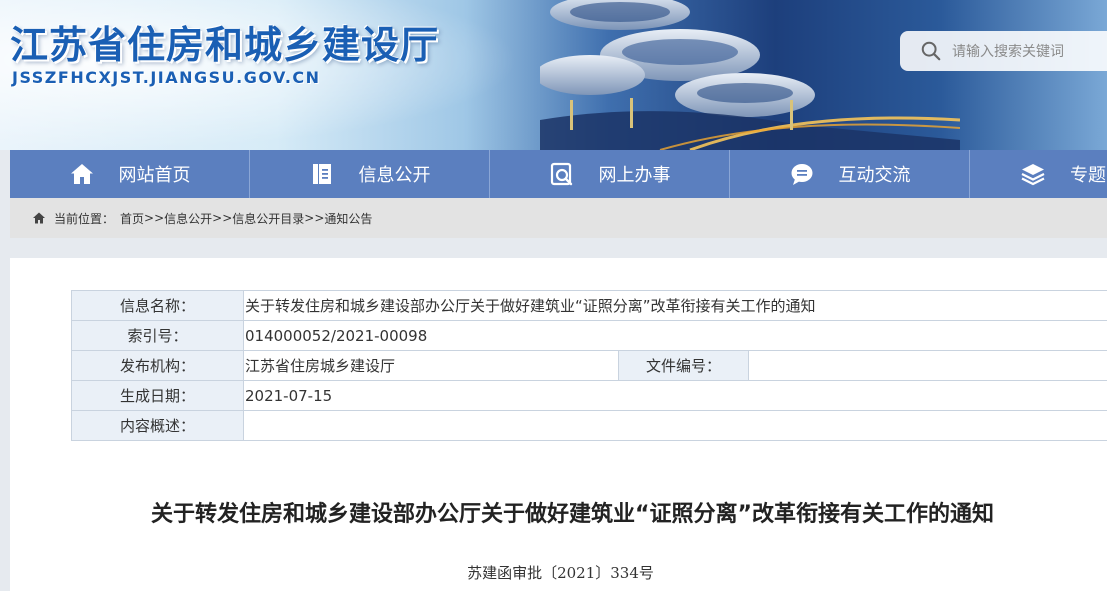 The width and height of the screenshot is (1107, 591). Describe the element at coordinates (157, 365) in the screenshot. I see `meta-label-org: 发布机构：` at that location.